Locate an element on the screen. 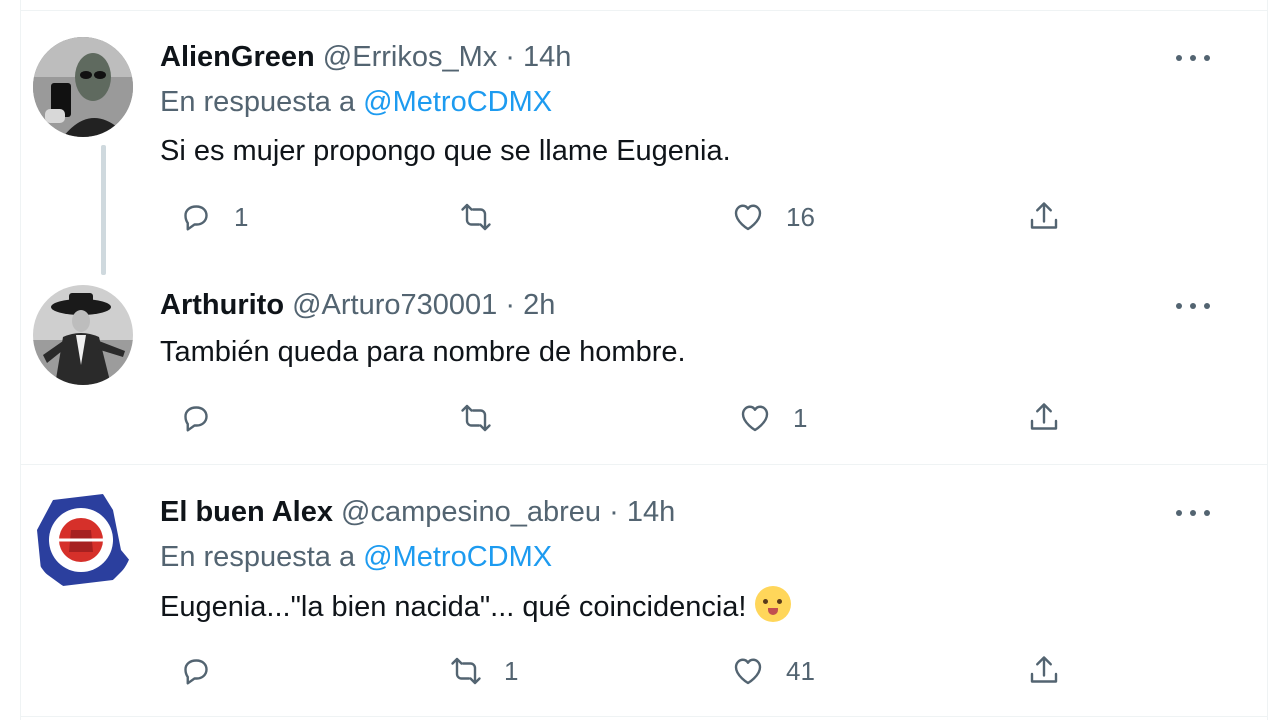 Image resolution: width=1280 pixels, height=720 pixels. display-name: AlienGreen is located at coordinates (237, 57).